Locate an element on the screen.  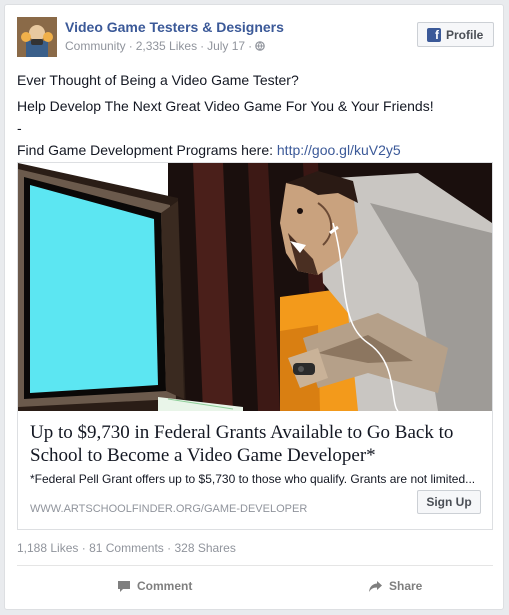
profile-button: f Profile is located at coordinates (455, 34).